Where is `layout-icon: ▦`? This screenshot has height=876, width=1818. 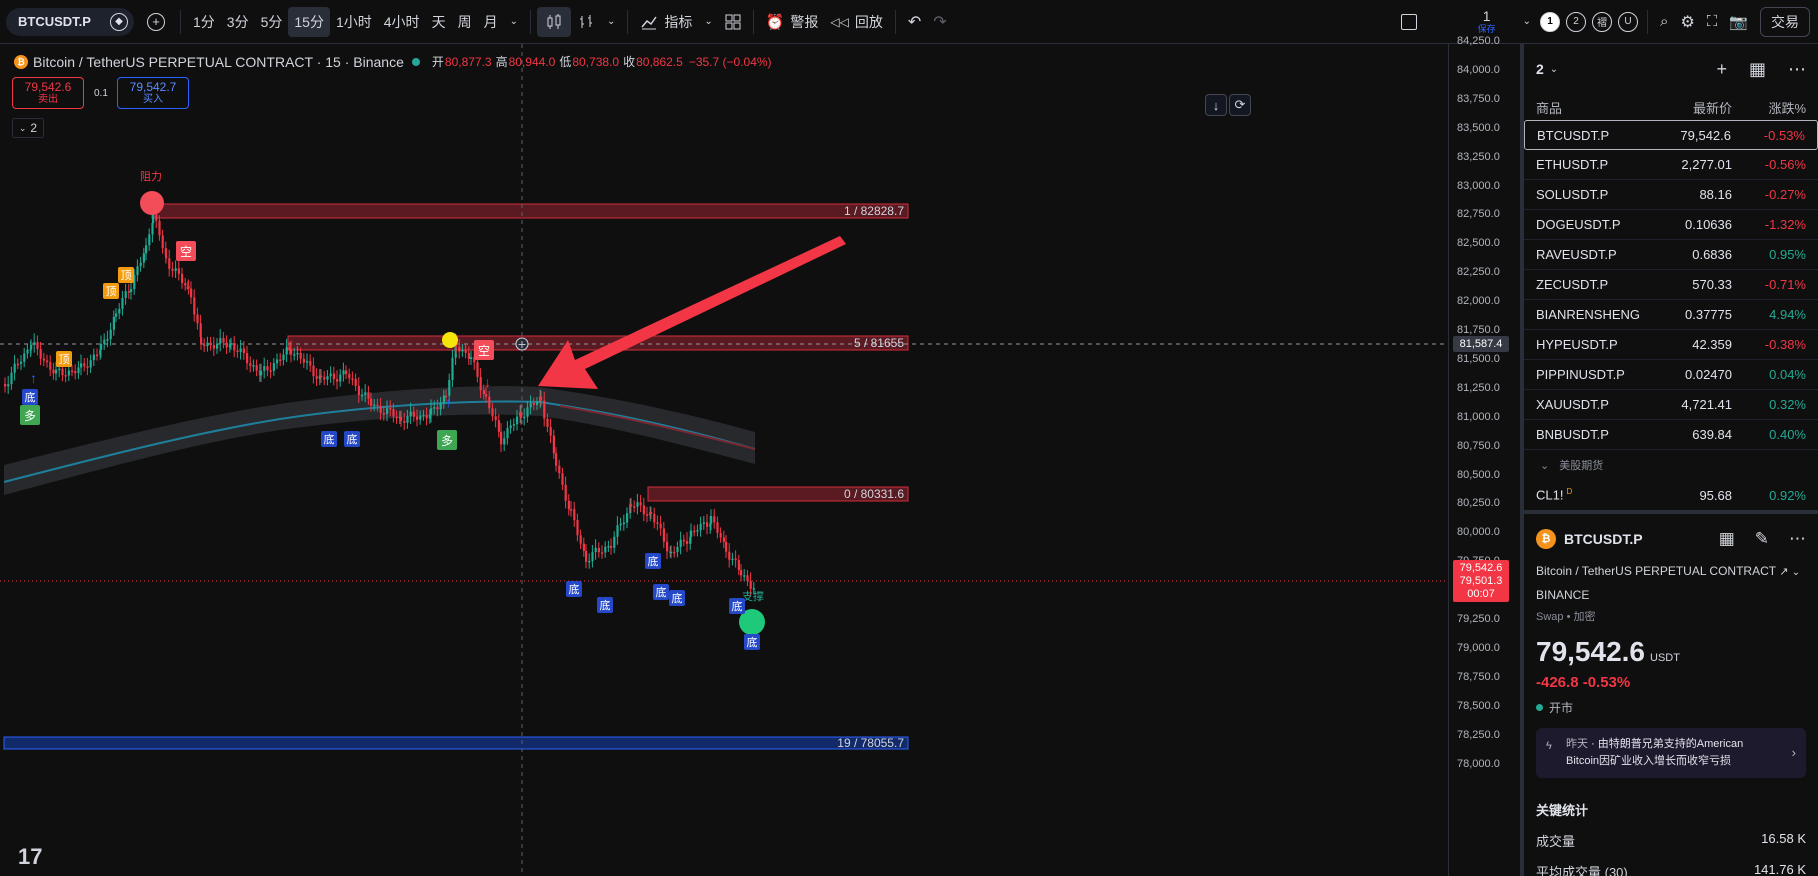
layout-icon: ▦ is located at coordinates (1757, 69).